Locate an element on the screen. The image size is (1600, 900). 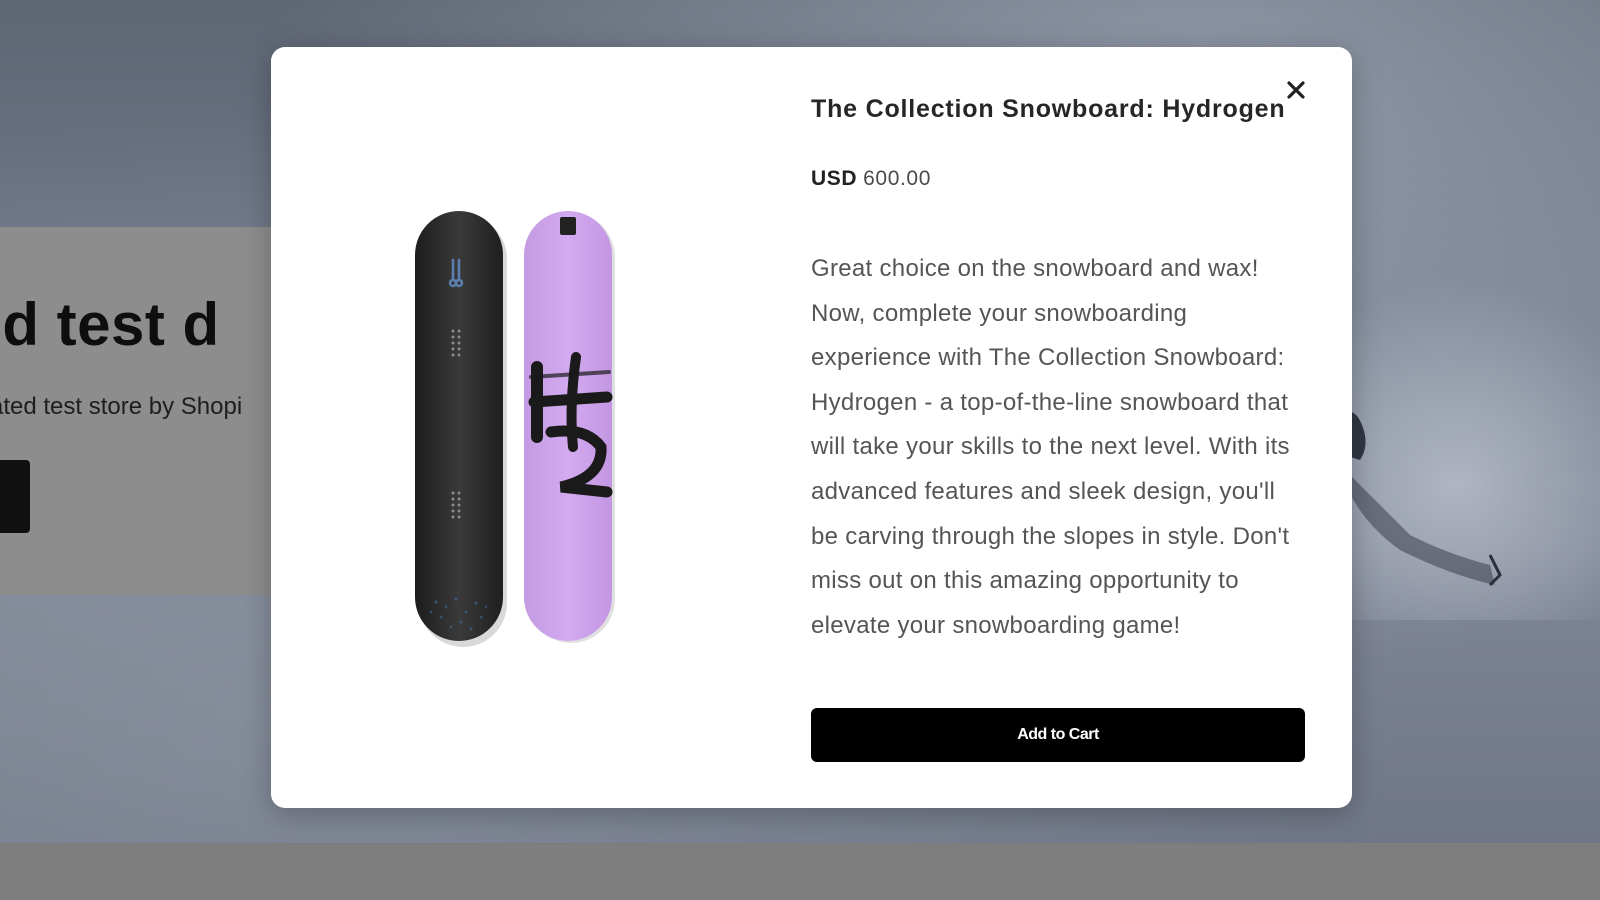
price-amount: 600.00 is located at coordinates (897, 178).